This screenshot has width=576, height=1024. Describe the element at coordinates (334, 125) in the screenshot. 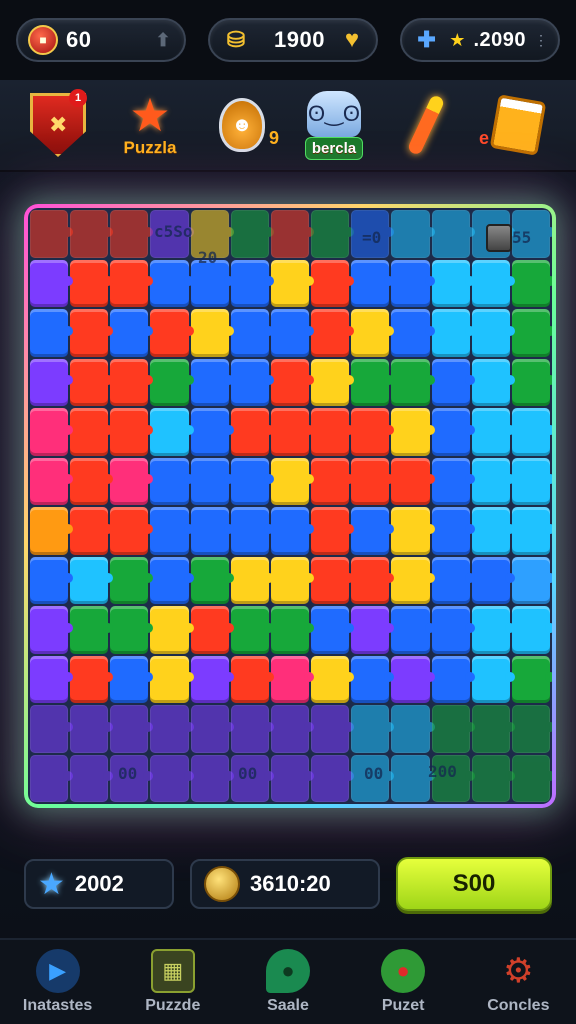

I see `tool-mascot: ʘ‿ʘ bercla` at that location.